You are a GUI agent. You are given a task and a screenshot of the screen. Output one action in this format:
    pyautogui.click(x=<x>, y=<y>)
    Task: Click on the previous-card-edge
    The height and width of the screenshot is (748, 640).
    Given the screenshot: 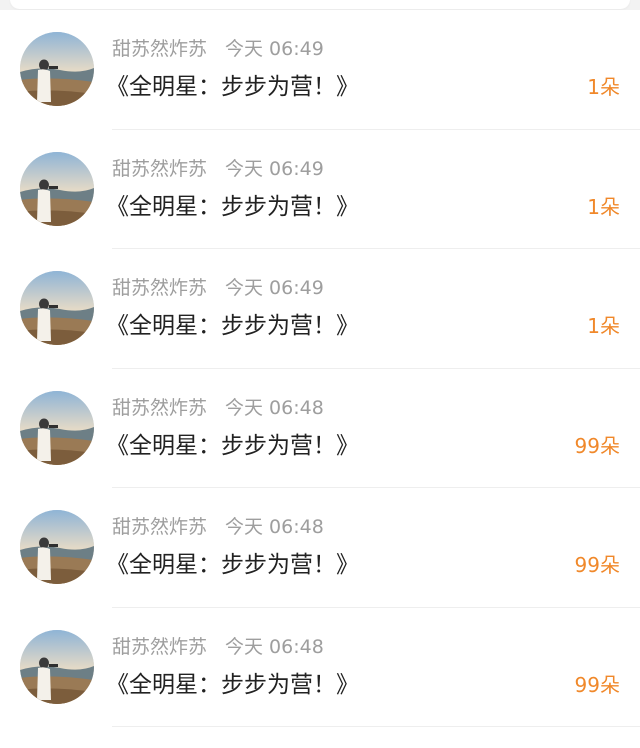 What is the action you would take?
    pyautogui.click(x=320, y=4)
    